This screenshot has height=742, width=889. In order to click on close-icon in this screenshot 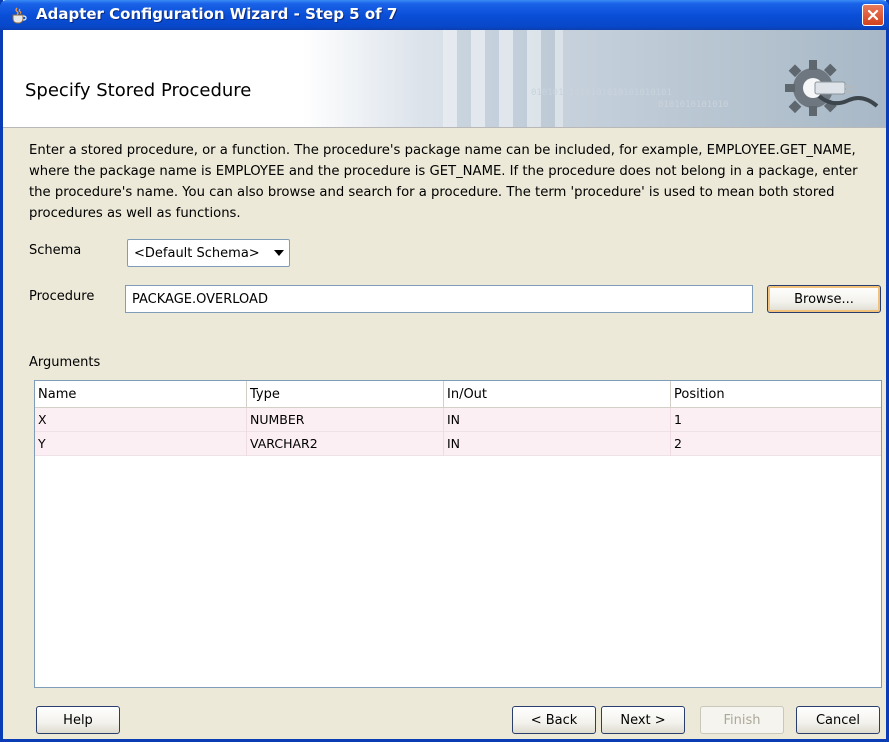, I will do `click(873, 15)`.